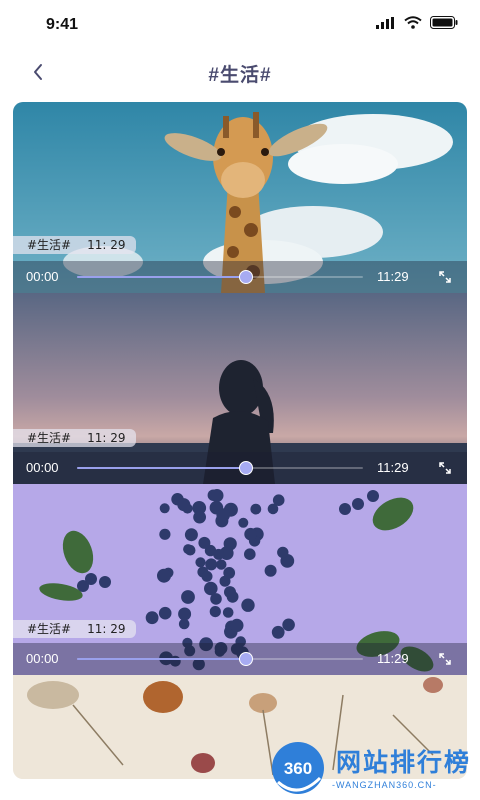 The height and width of the screenshot is (800, 480). What do you see at coordinates (240, 75) in the screenshot?
I see `page-title: #生活#` at bounding box center [240, 75].